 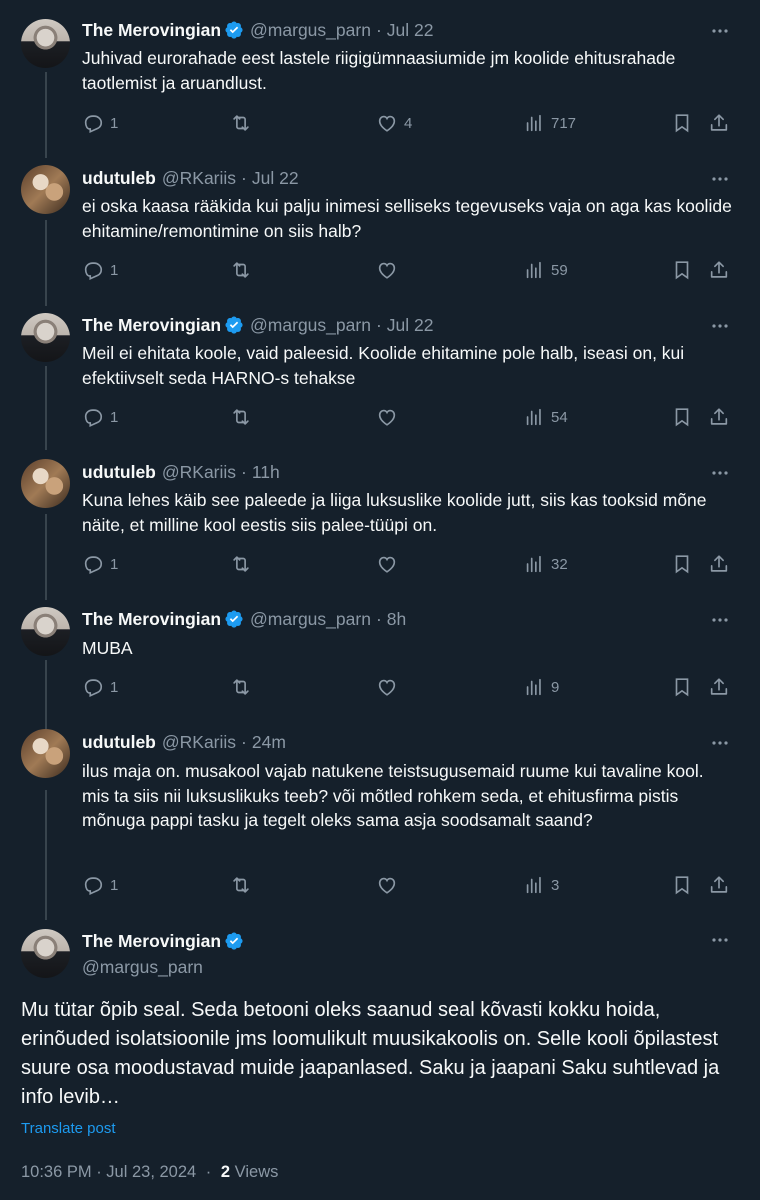 I want to click on views-button: 32, so click(x=545, y=564).